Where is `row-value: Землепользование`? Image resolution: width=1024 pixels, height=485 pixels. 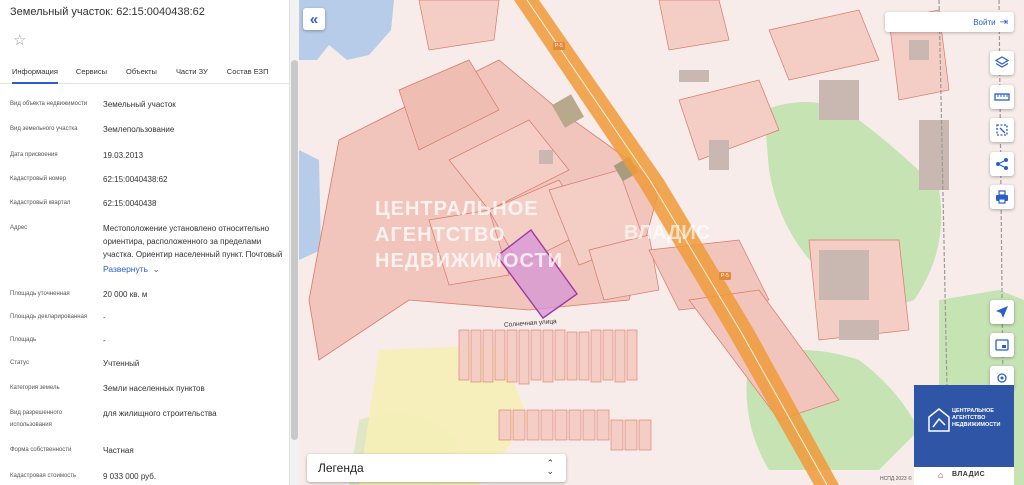
row-value: Землепользование is located at coordinates (139, 129).